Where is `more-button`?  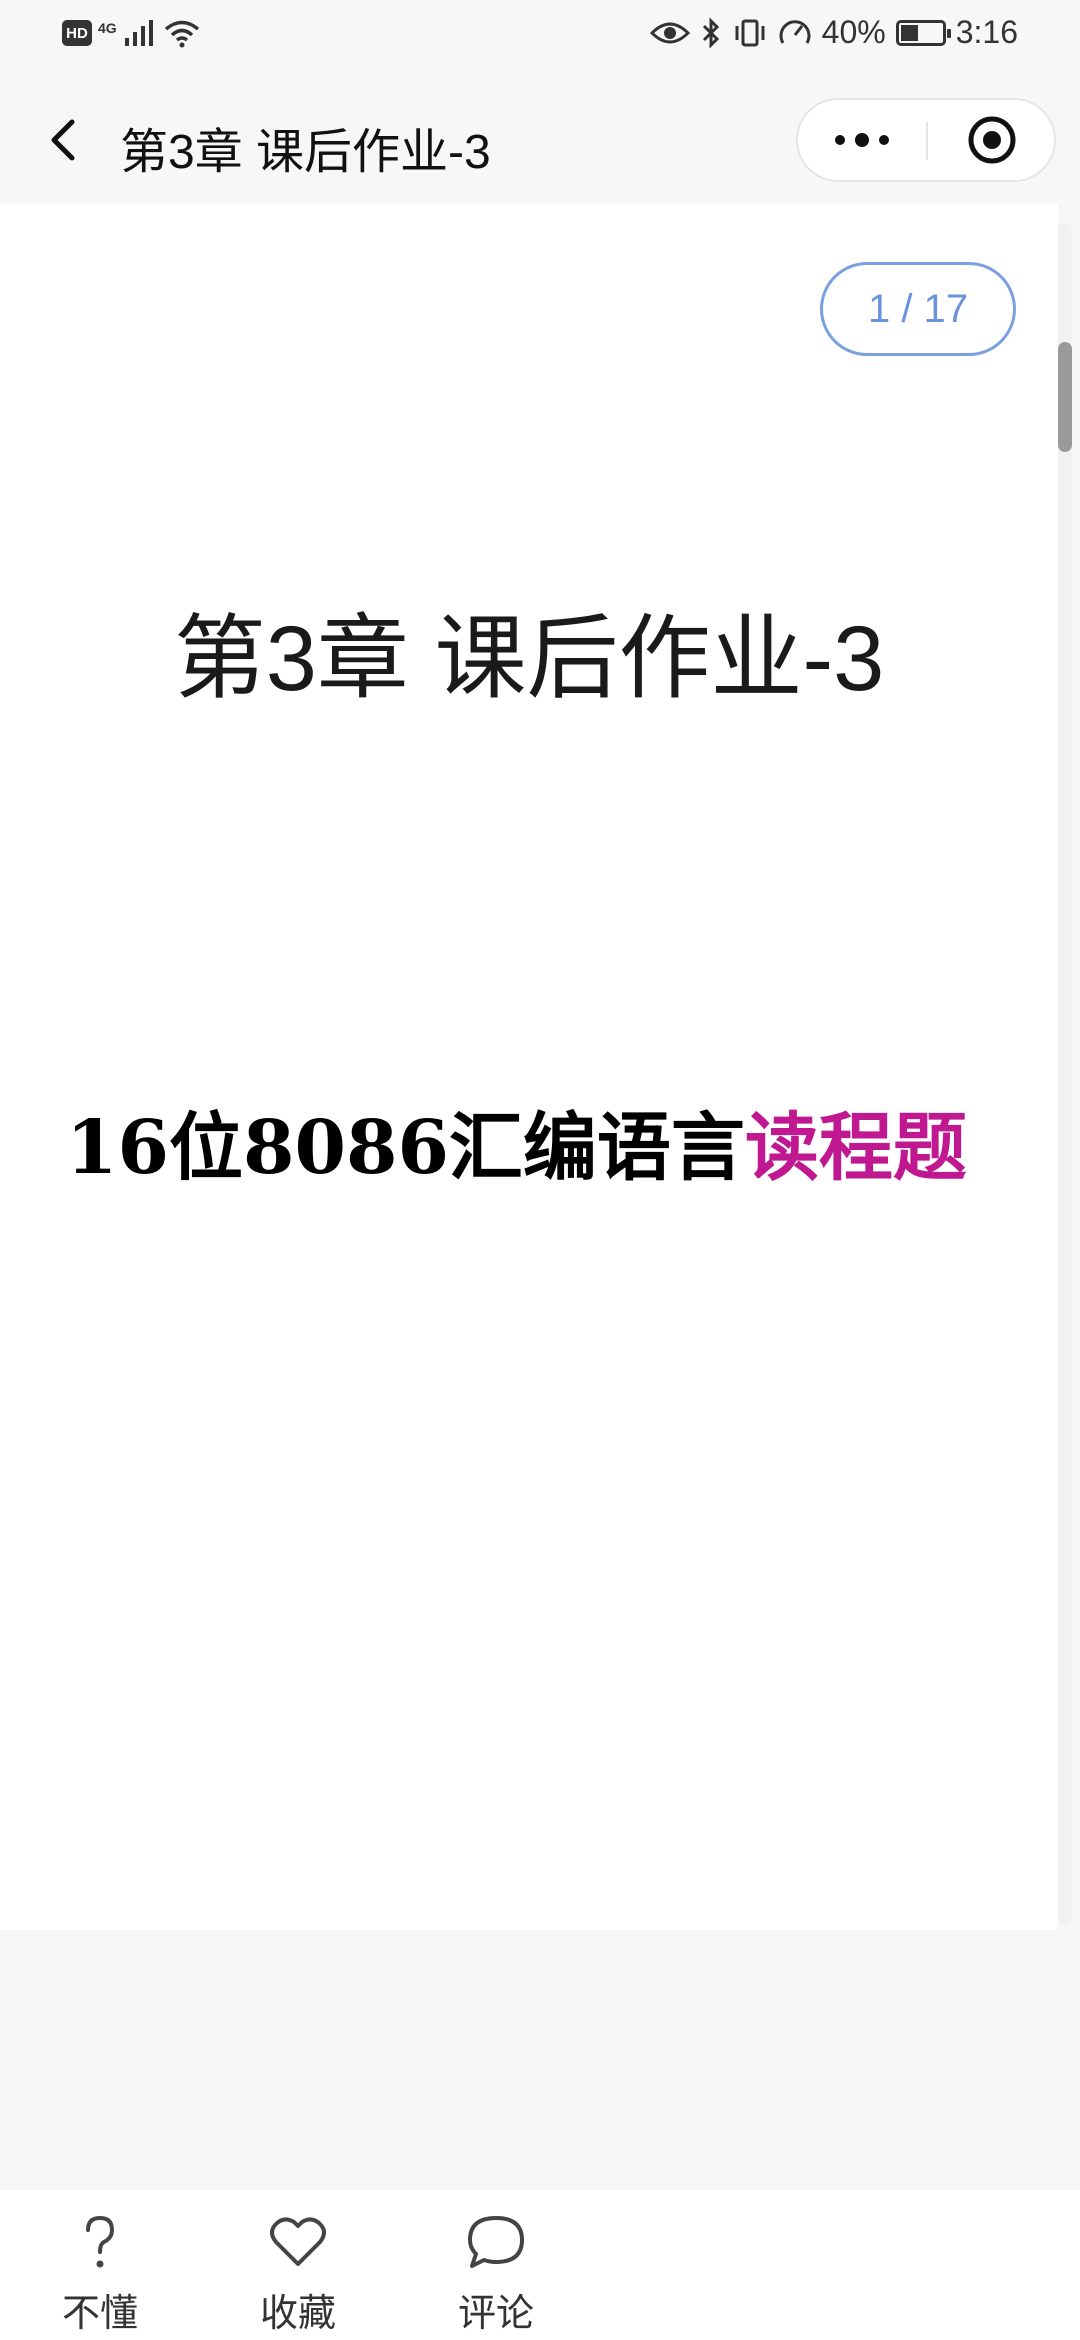 more-button is located at coordinates (862, 140).